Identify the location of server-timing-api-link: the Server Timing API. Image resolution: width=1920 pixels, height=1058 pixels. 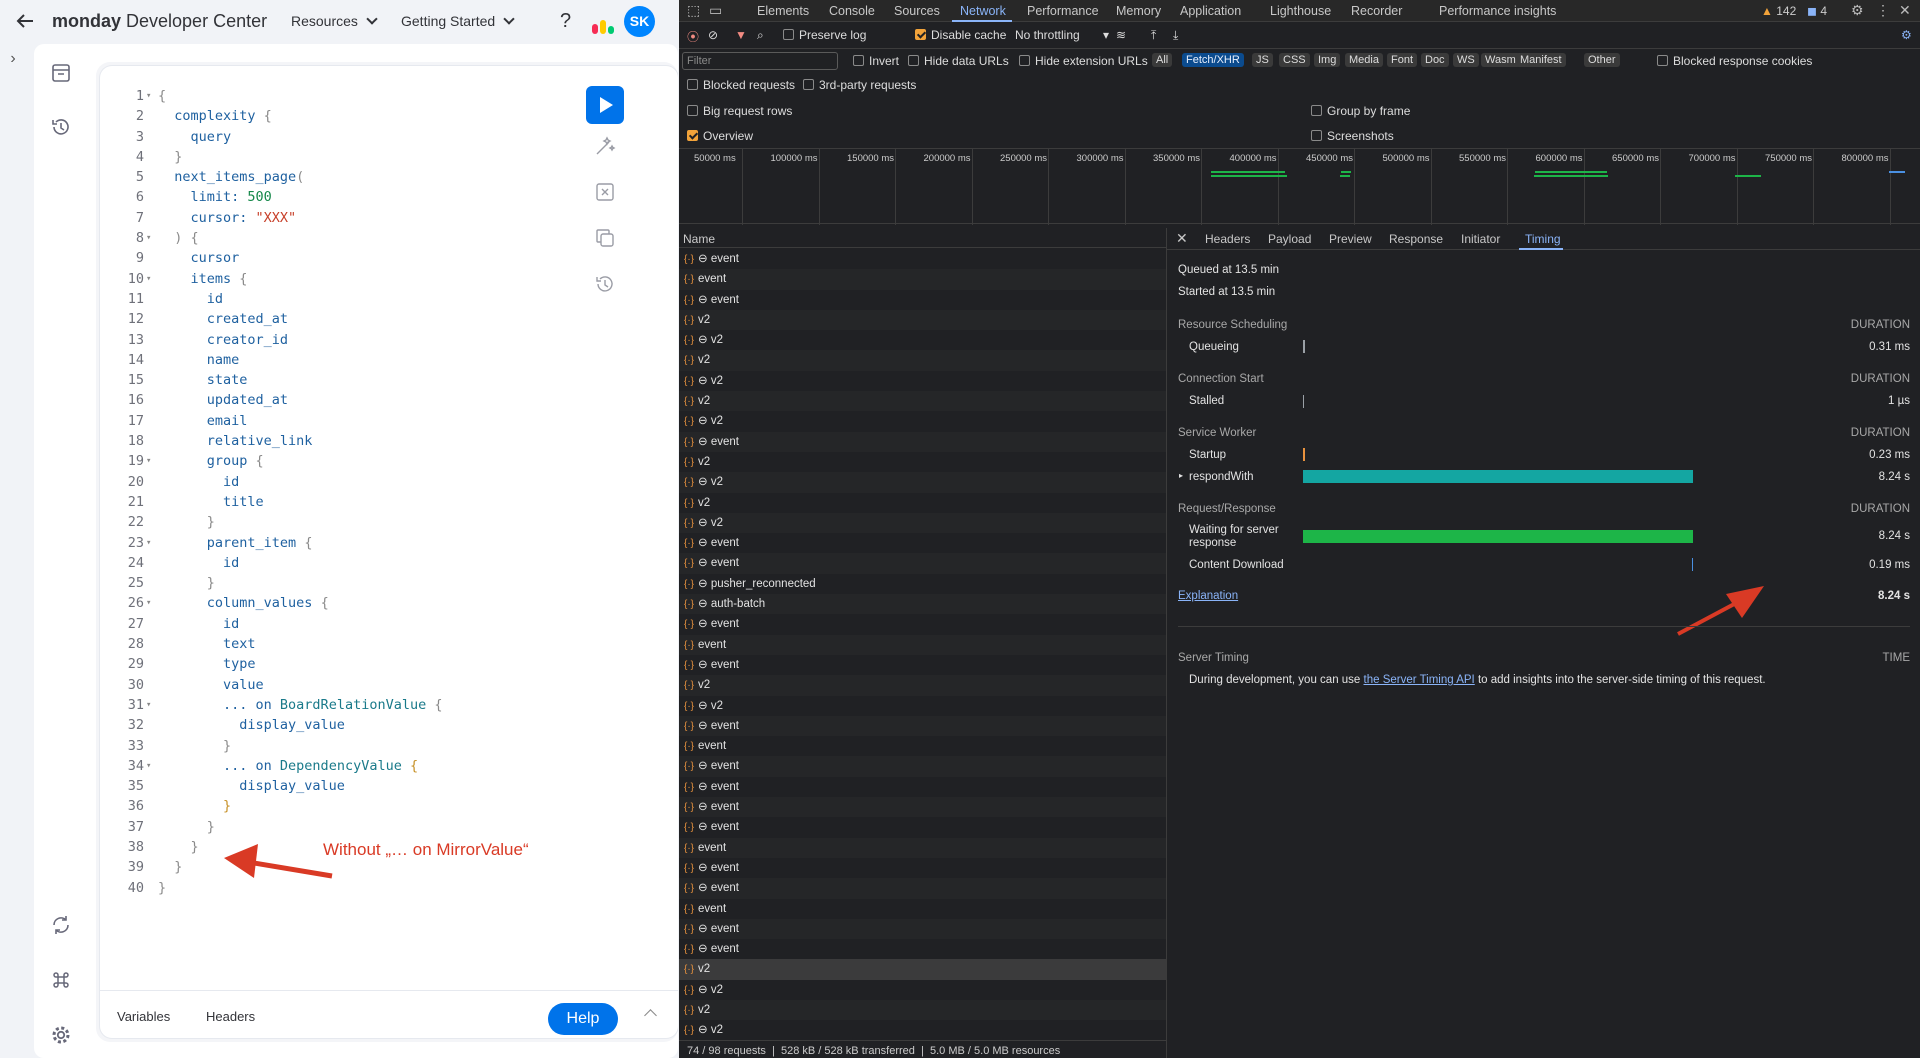
(1419, 680).